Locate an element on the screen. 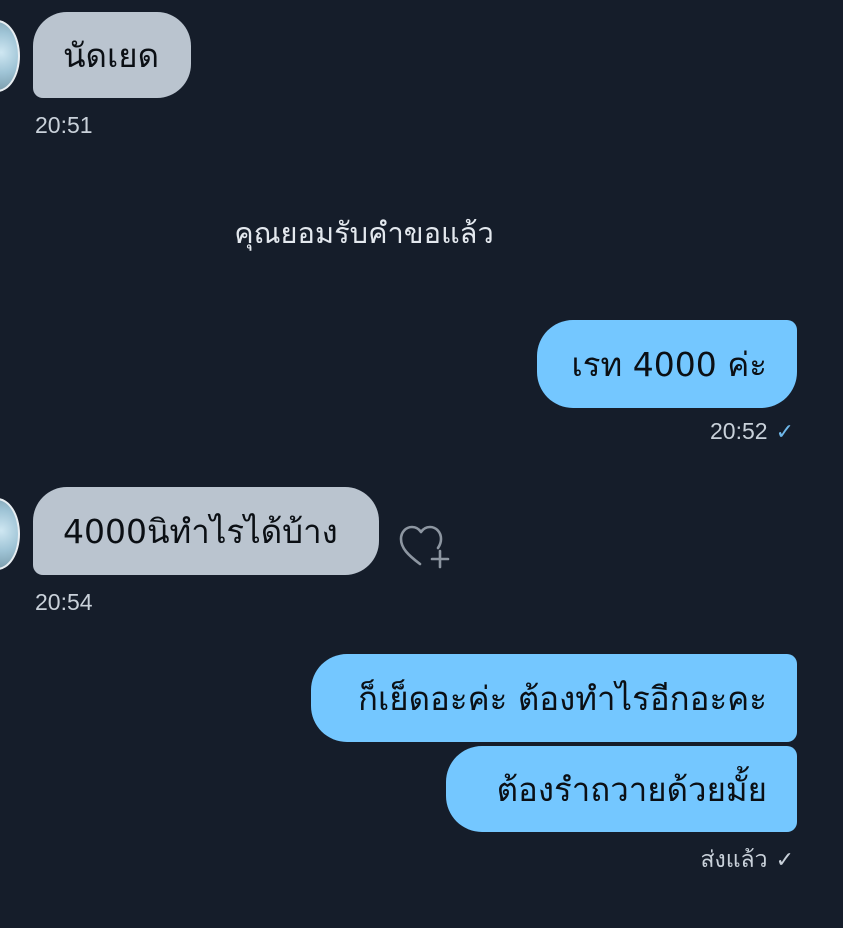  message-time: 20:54 is located at coordinates (64, 602).